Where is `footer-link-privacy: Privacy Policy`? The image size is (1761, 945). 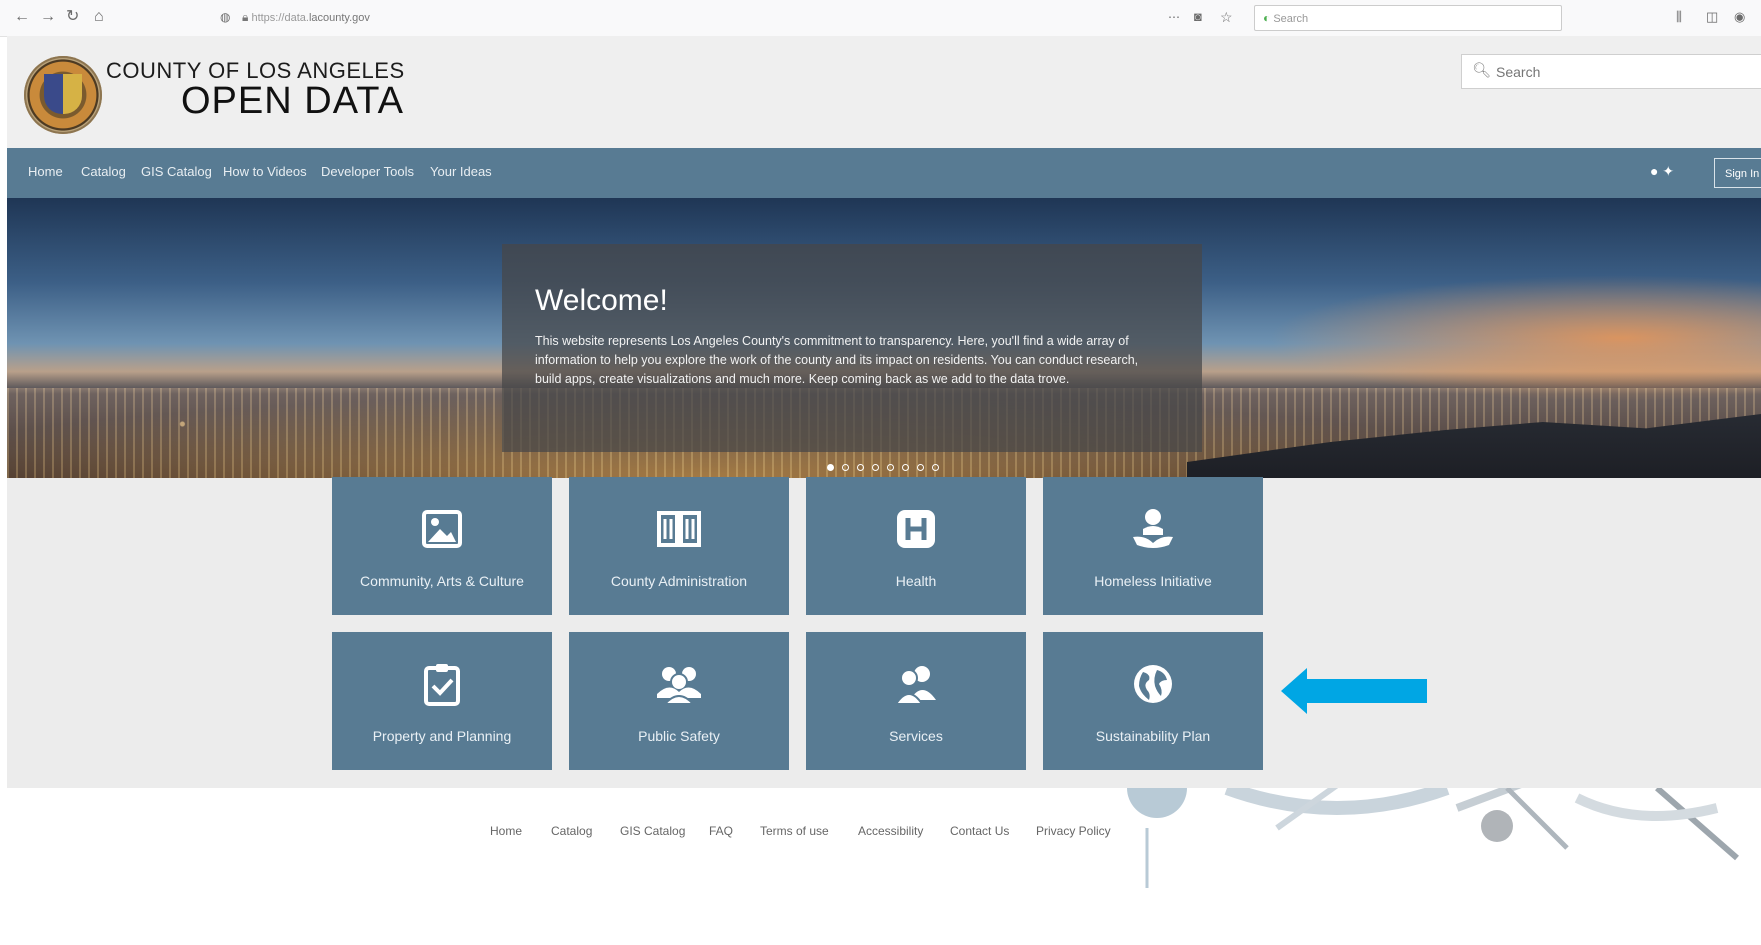
footer-link-privacy: Privacy Policy is located at coordinates (1073, 831).